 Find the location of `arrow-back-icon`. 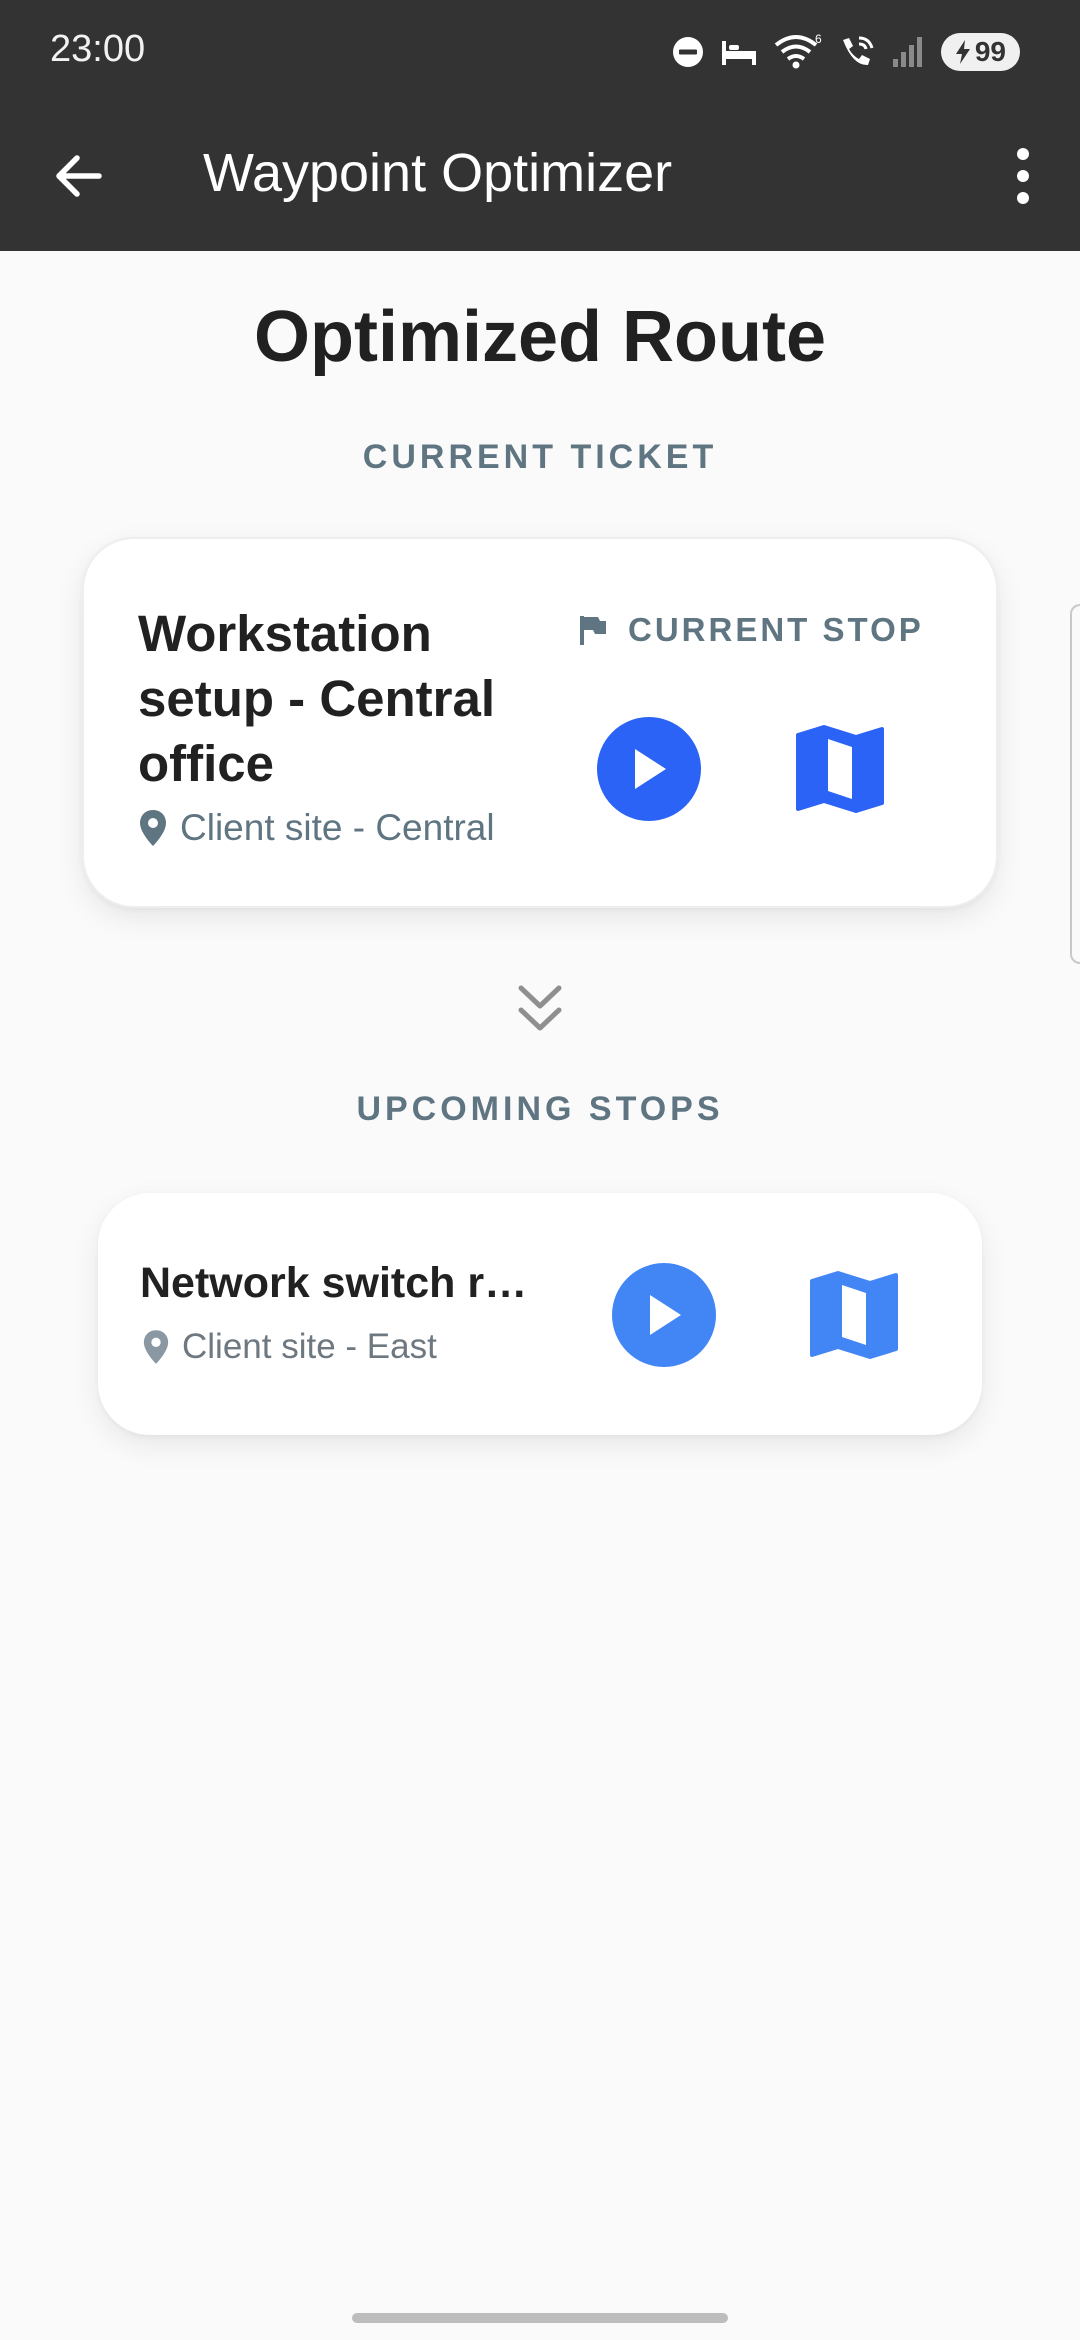

arrow-back-icon is located at coordinates (79, 176).